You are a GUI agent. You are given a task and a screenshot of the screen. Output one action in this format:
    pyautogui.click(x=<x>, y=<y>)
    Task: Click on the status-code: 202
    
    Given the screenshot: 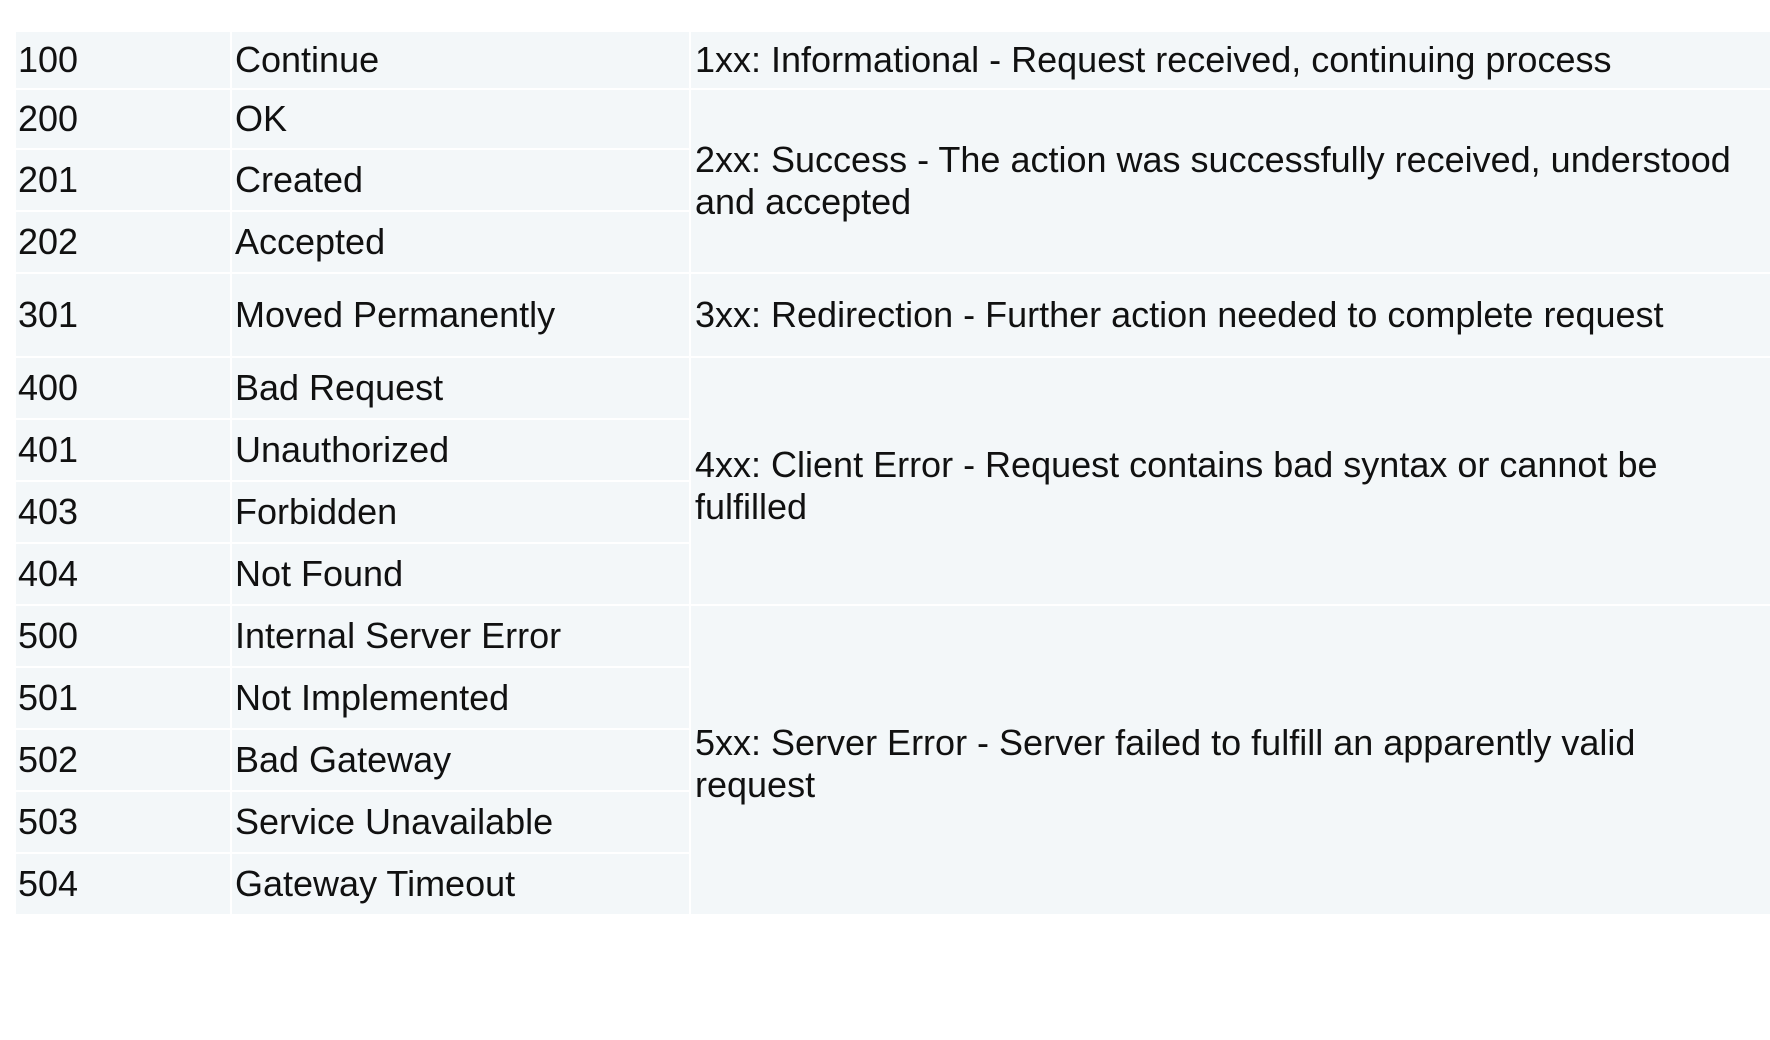 What is the action you would take?
    pyautogui.click(x=124, y=242)
    